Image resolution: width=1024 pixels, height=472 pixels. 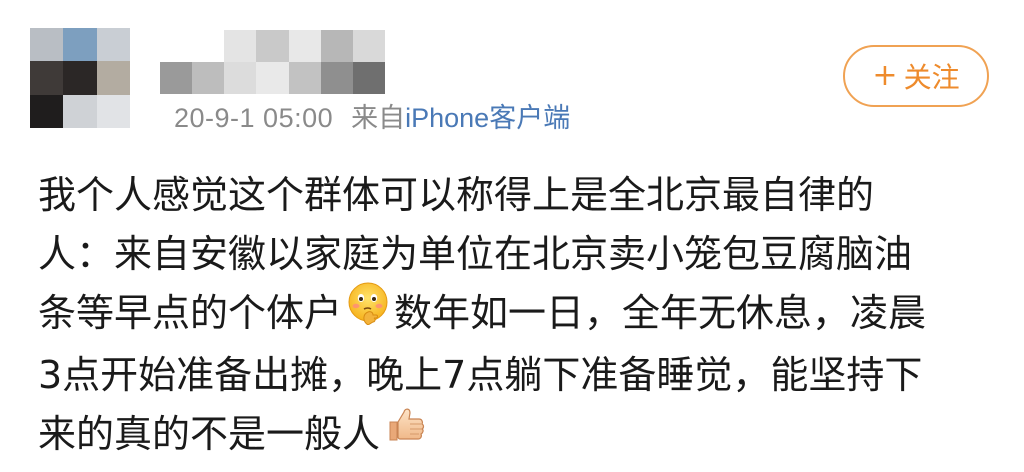 What do you see at coordinates (209, 434) in the screenshot?
I see `content-text: 来的真的不是一般人` at bounding box center [209, 434].